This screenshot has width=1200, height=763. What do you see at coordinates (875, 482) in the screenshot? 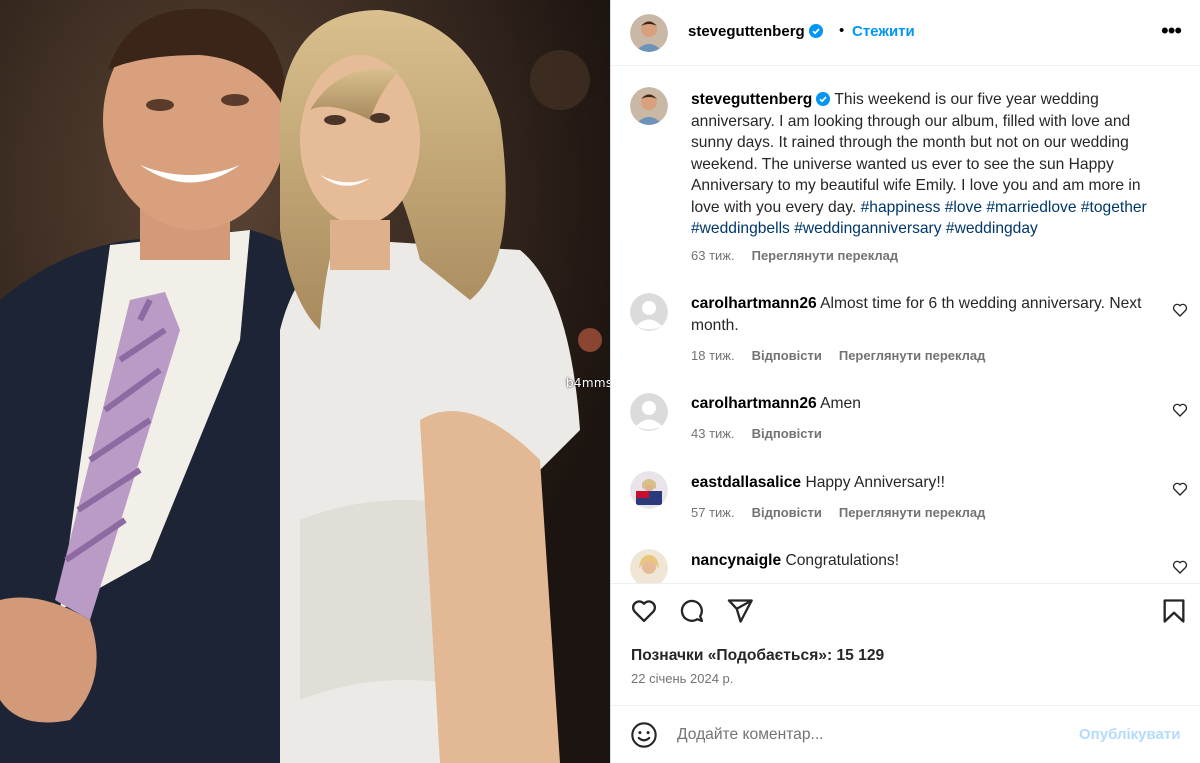
I see `comment-body: Happy Anniversary!!` at bounding box center [875, 482].